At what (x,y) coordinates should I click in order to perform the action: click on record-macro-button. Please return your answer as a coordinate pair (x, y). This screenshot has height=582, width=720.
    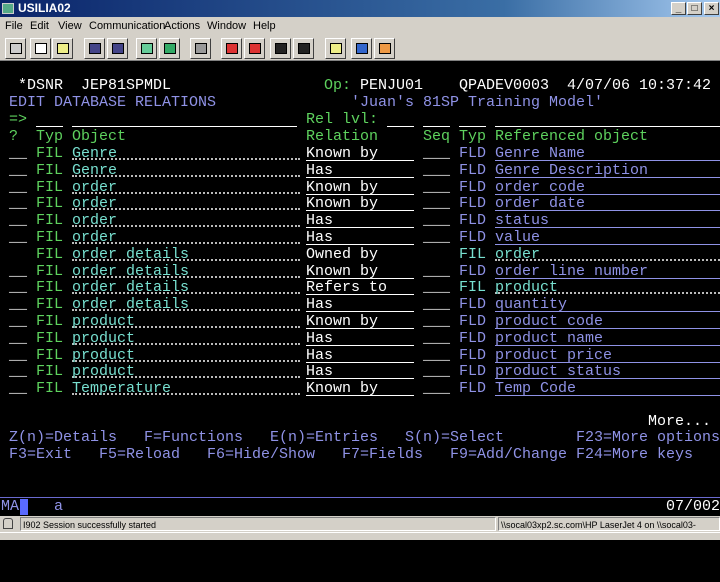
    Looking at the image, I should click on (231, 48).